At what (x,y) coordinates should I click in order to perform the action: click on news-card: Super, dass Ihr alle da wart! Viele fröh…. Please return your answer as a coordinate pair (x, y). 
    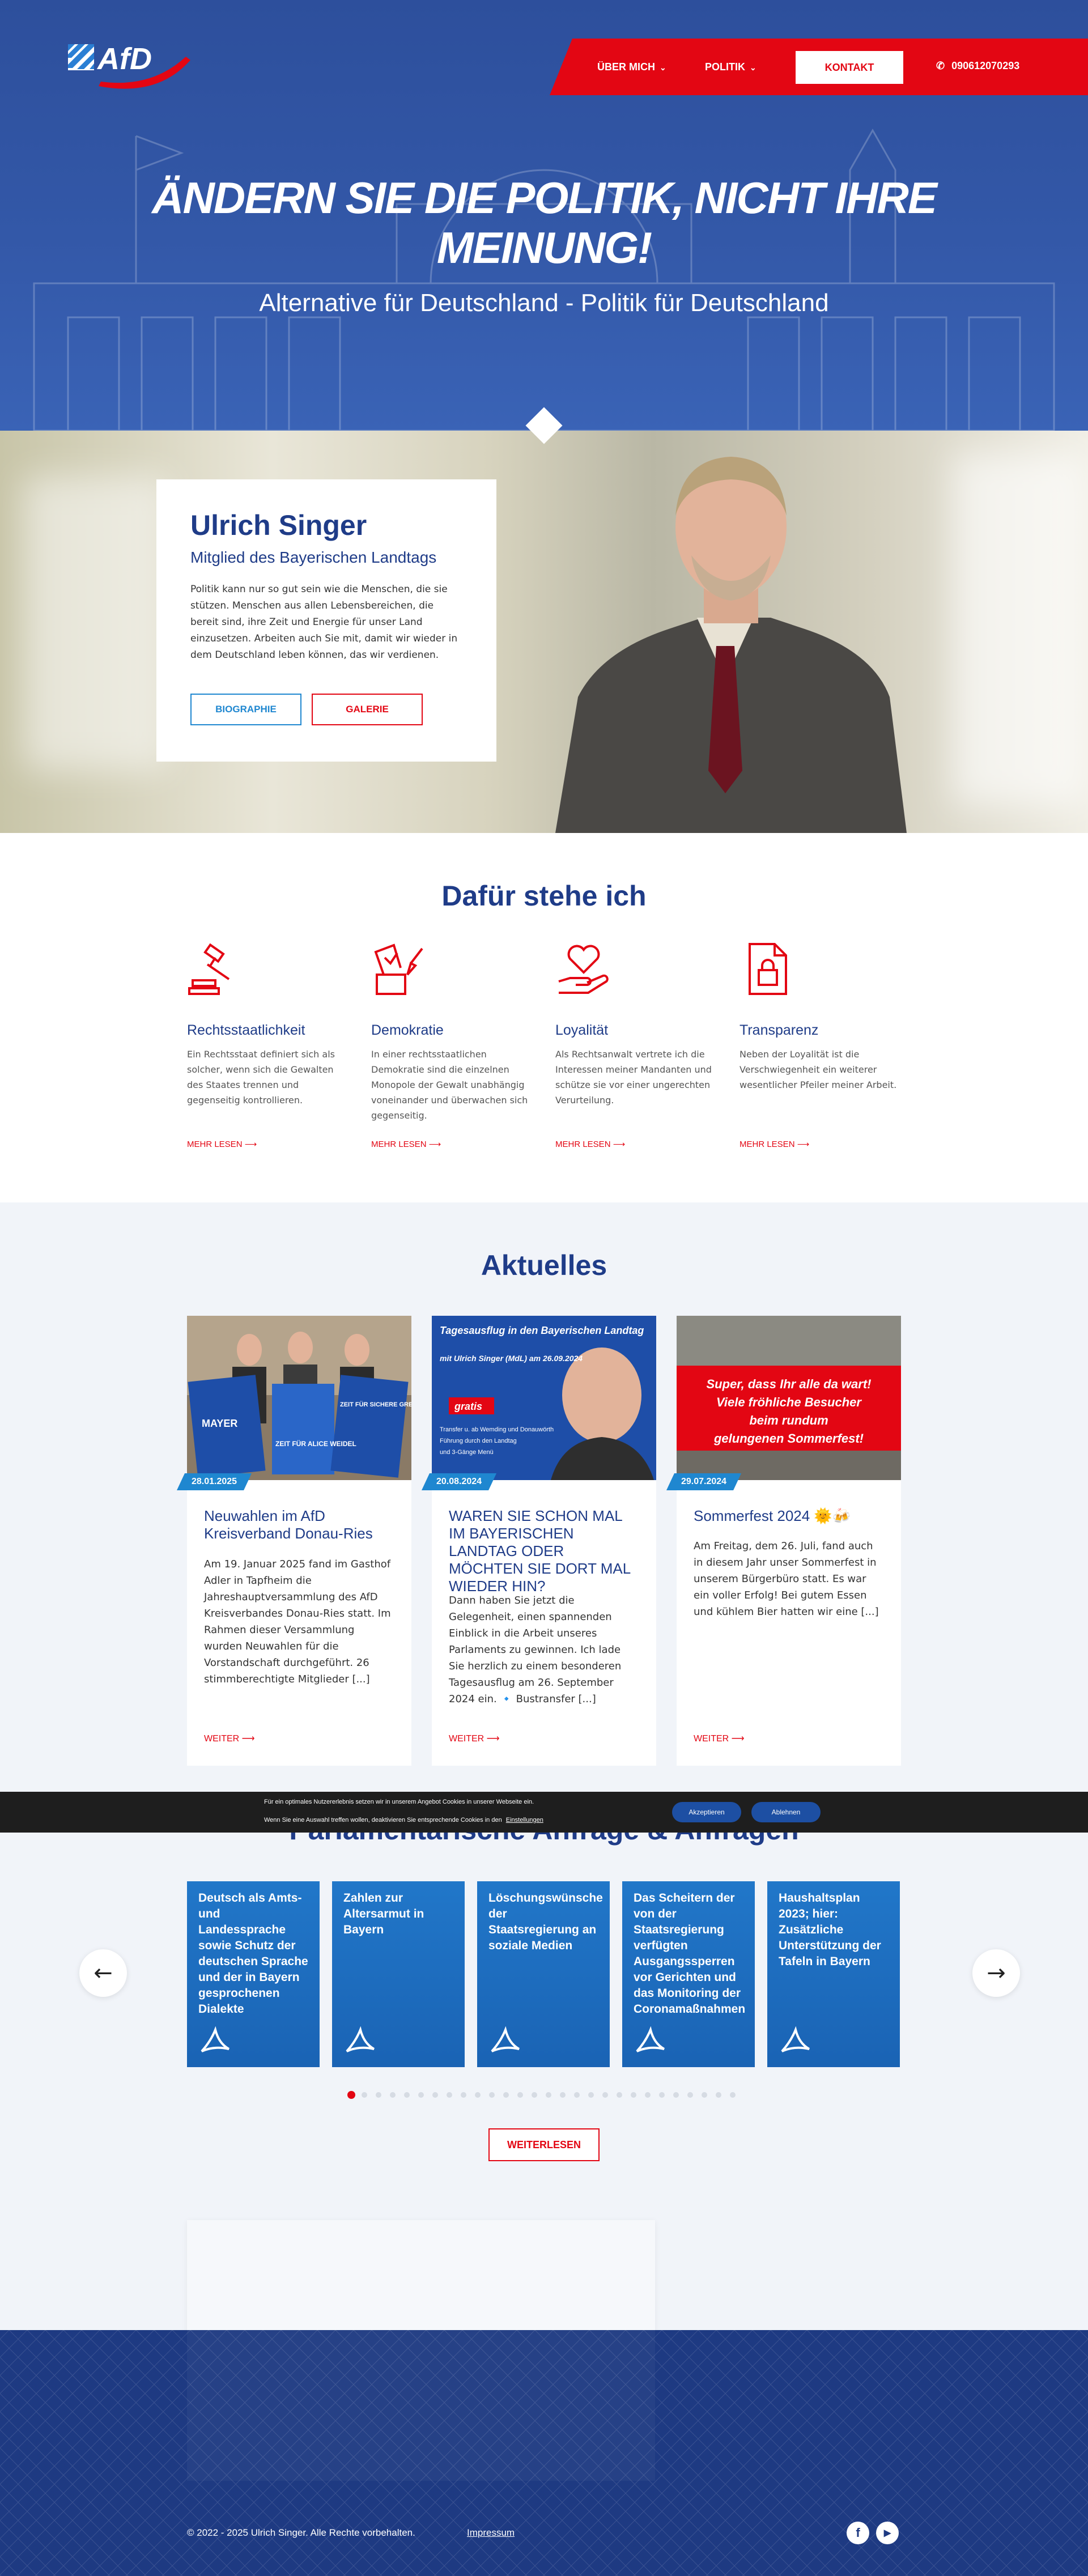
    Looking at the image, I should click on (789, 1541).